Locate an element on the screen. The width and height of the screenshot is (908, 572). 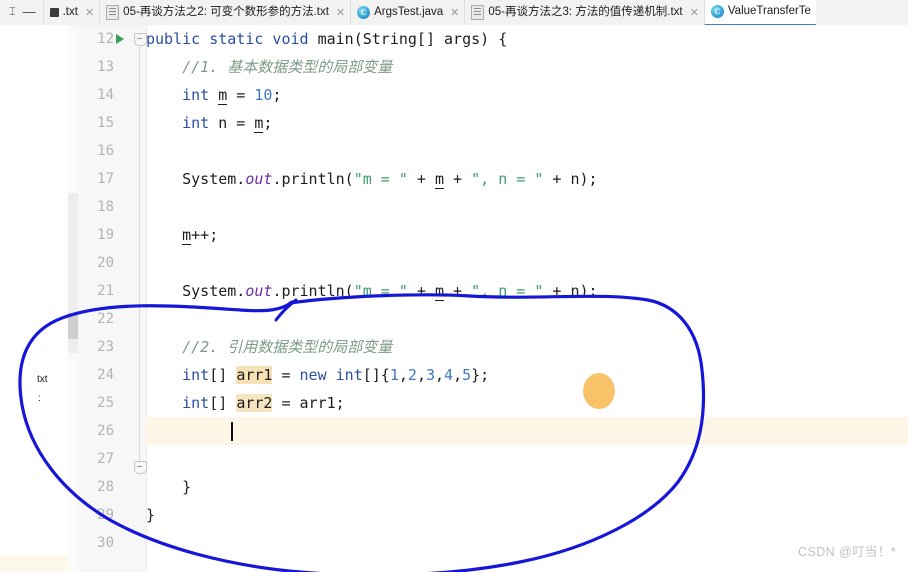
left-tool-pane: txt : is located at coordinates (34, 298).